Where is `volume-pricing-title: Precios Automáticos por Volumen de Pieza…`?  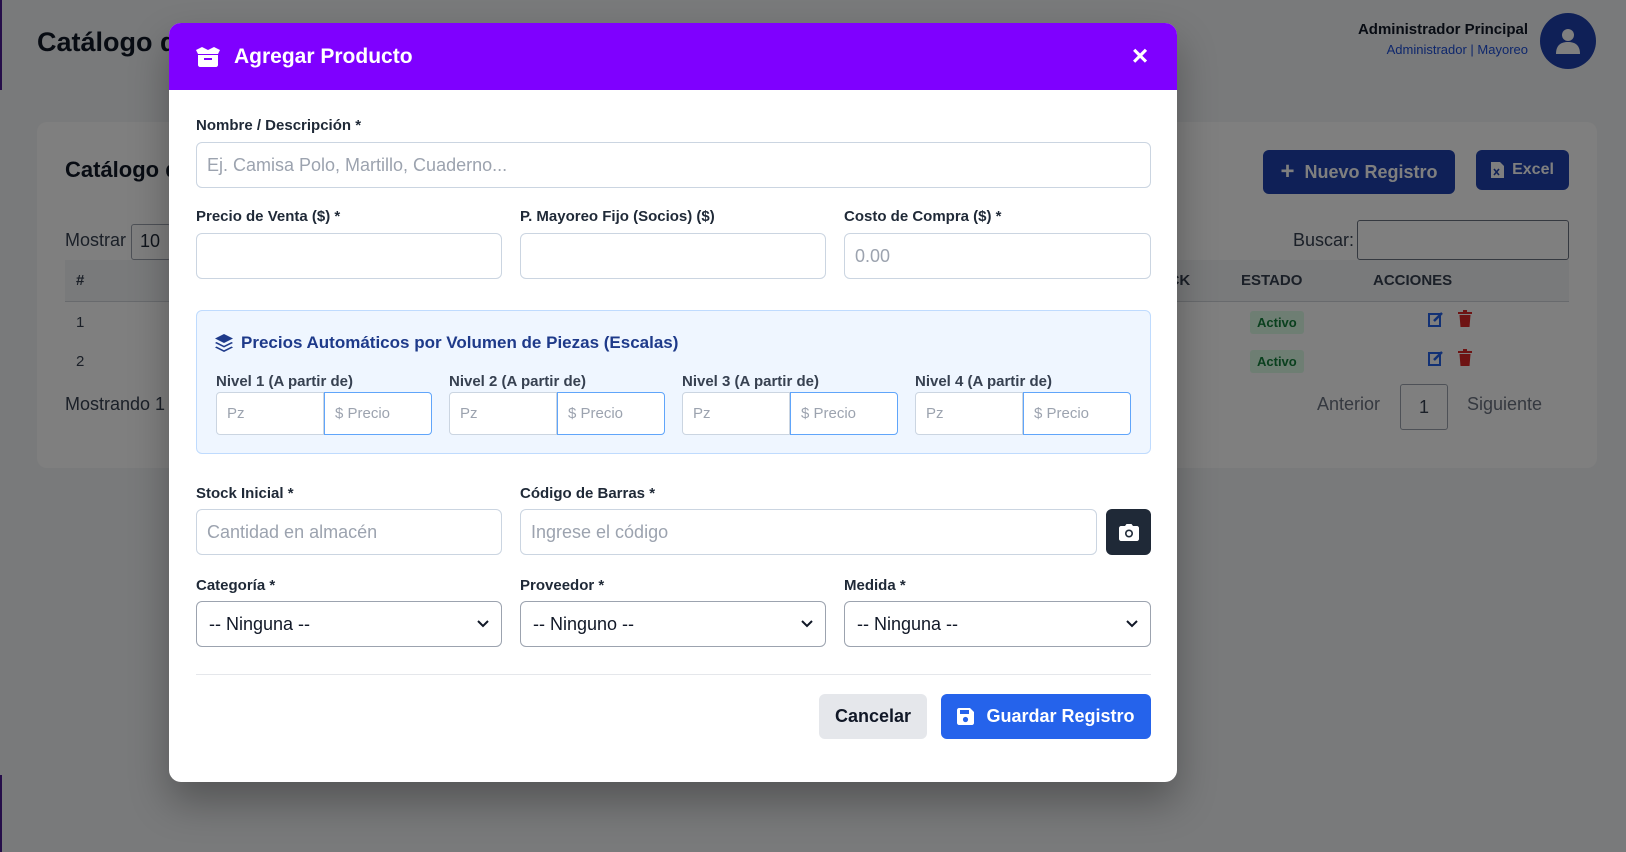 volume-pricing-title: Precios Automáticos por Volumen de Pieza… is located at coordinates (446, 343).